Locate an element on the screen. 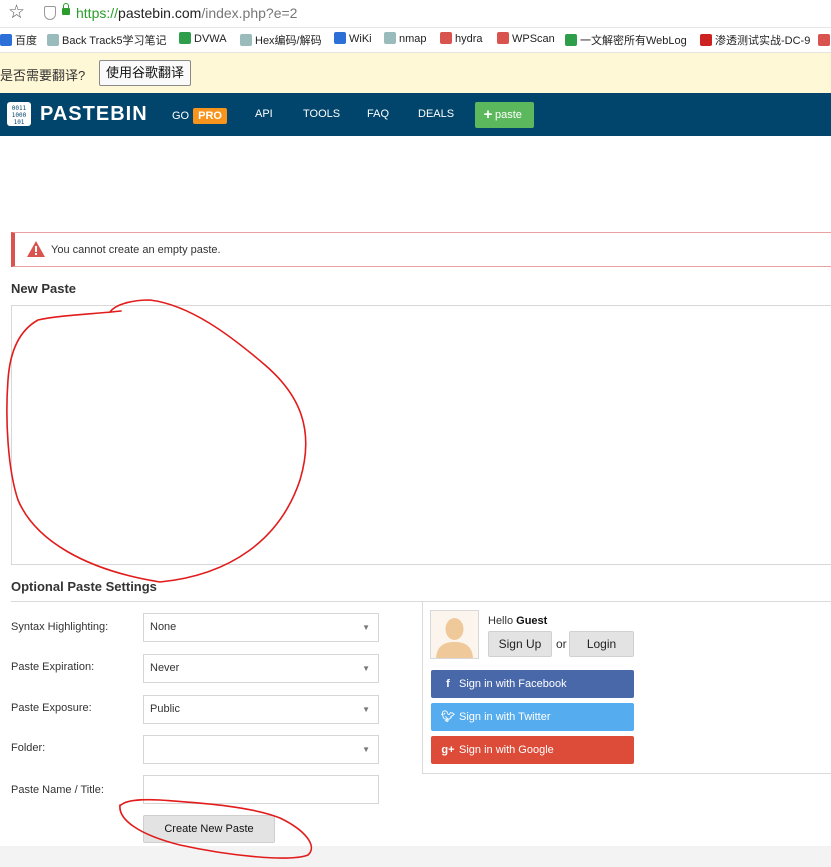 This screenshot has width=831, height=867. google-signin-button: g+ Sign in with Google is located at coordinates (532, 750).